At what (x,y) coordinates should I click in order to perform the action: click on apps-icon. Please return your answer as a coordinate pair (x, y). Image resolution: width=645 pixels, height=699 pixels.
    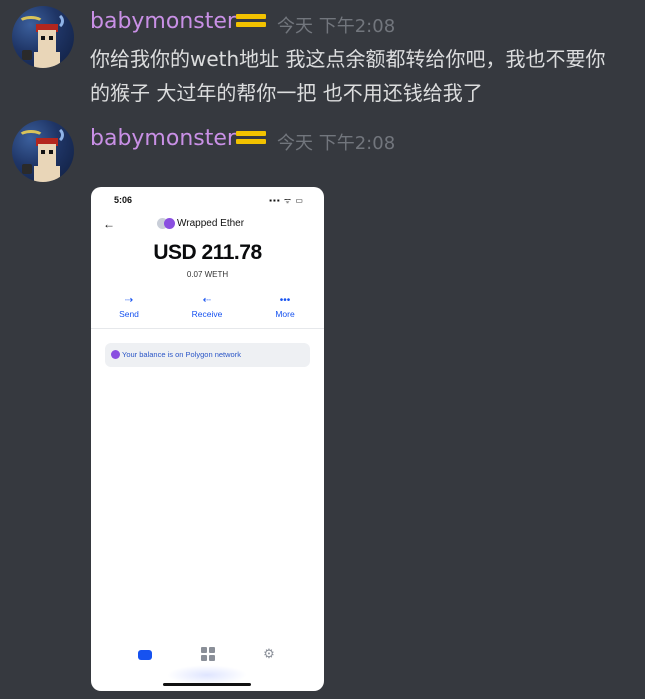
    Looking at the image, I should click on (208, 654).